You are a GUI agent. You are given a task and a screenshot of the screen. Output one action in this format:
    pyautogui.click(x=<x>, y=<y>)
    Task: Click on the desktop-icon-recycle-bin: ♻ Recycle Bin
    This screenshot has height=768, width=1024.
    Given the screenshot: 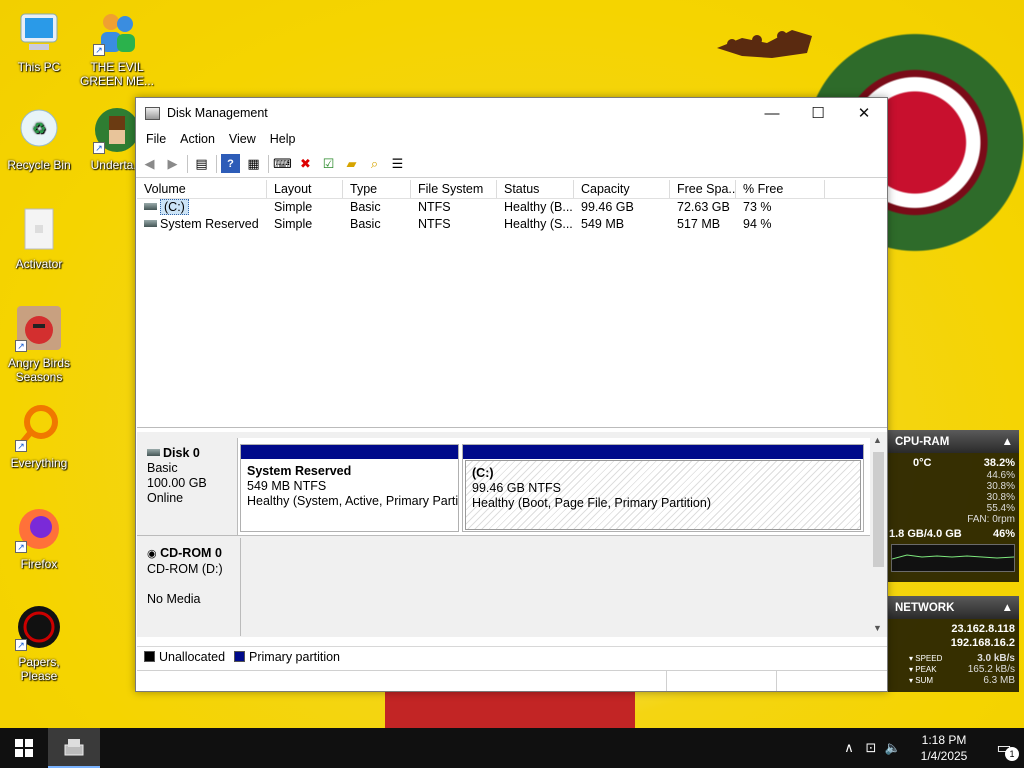 What is the action you would take?
    pyautogui.click(x=39, y=139)
    